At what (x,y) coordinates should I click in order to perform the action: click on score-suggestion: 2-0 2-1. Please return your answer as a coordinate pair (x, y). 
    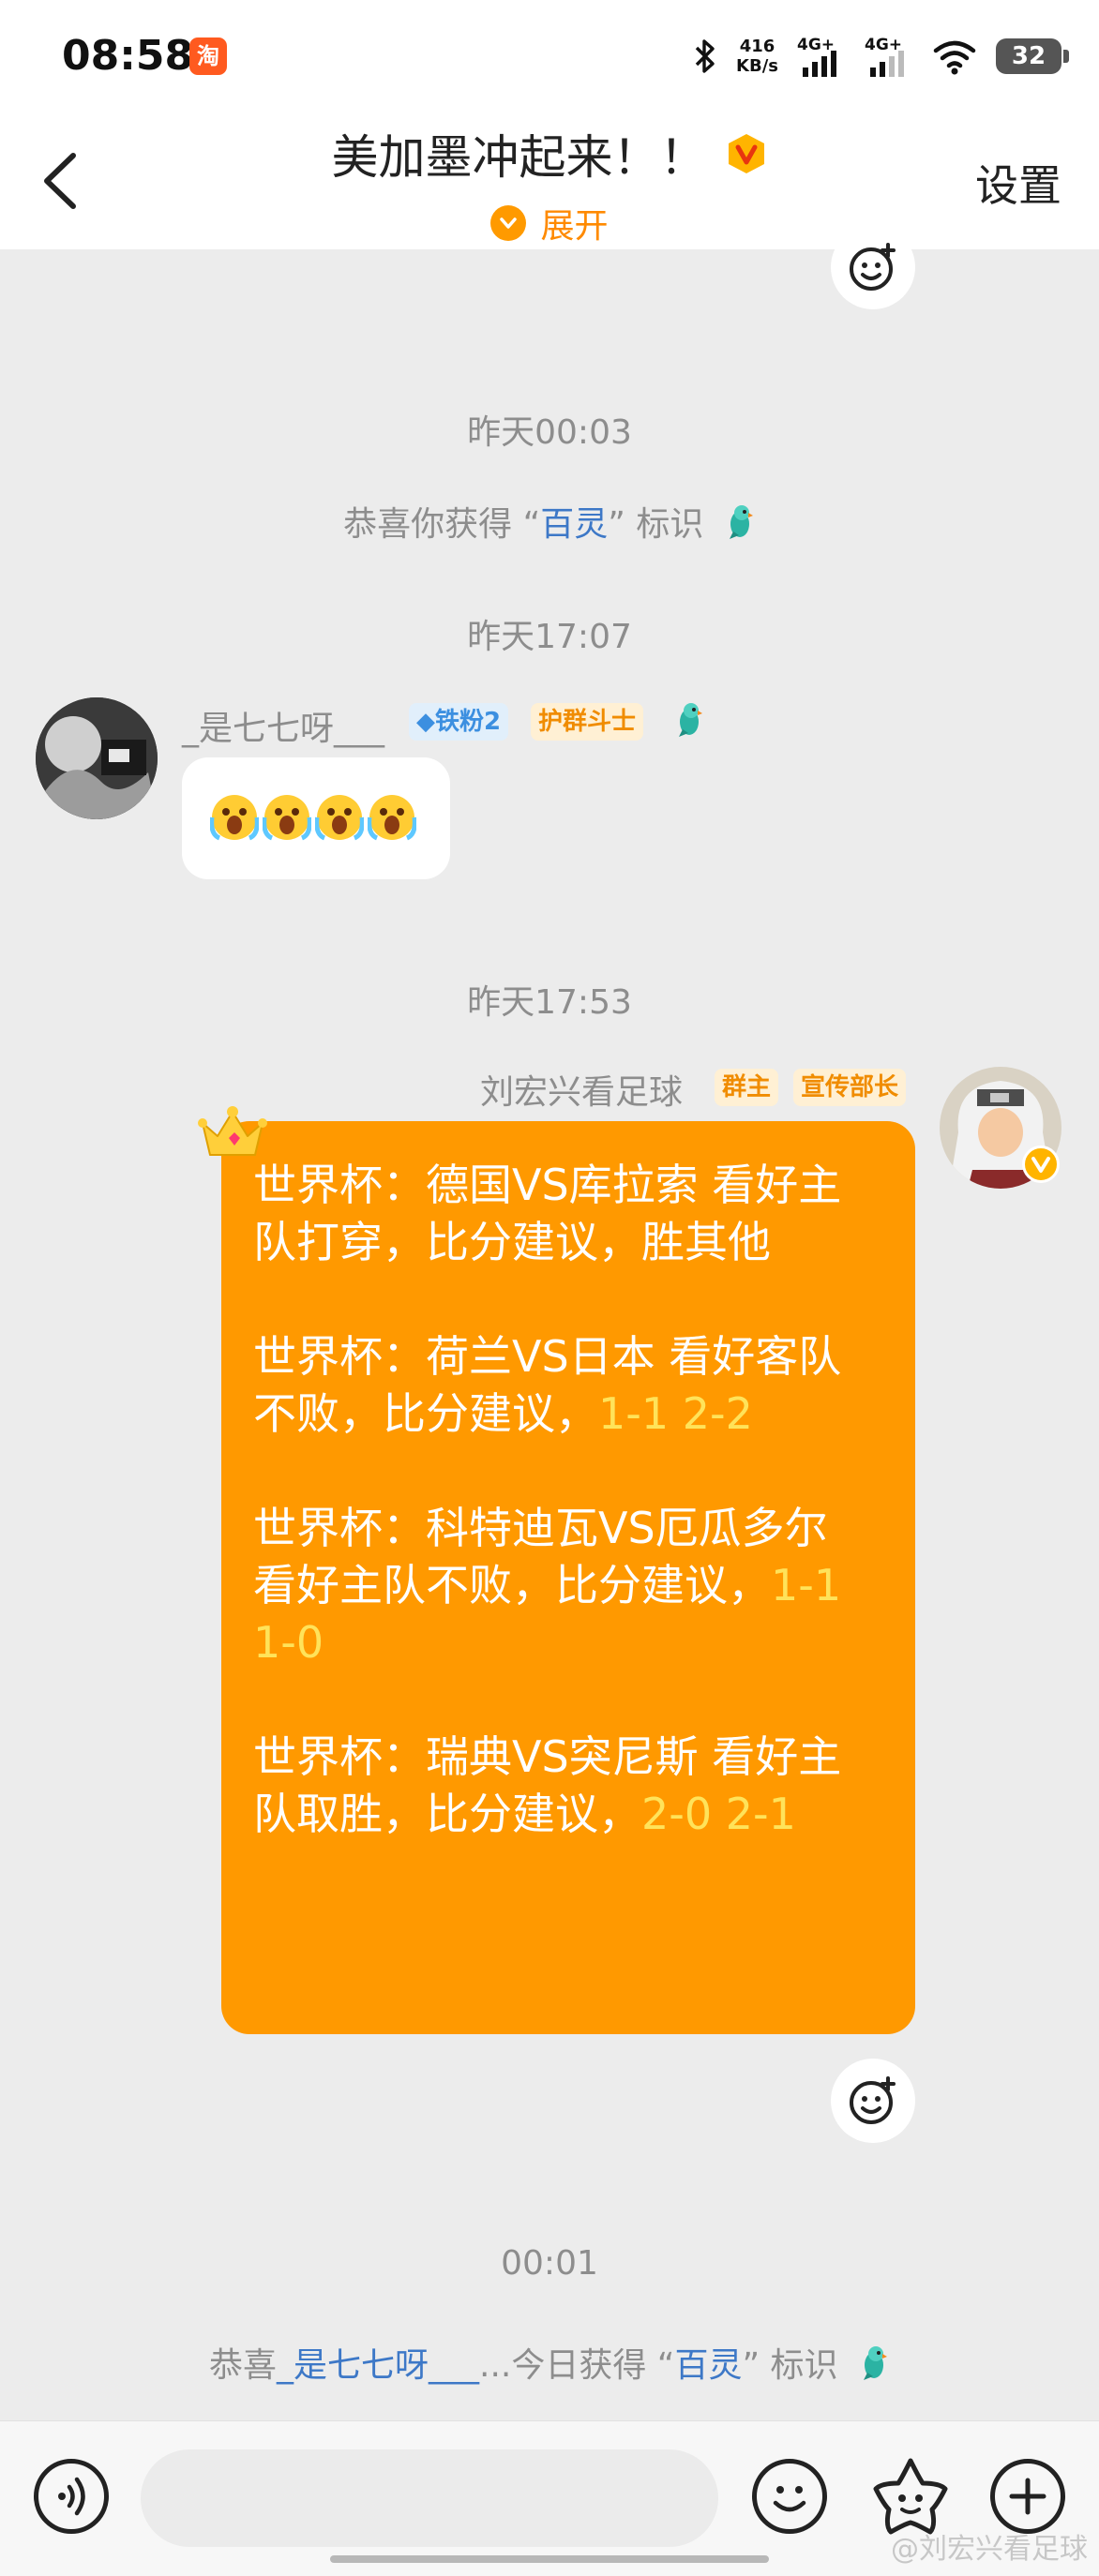
    Looking at the image, I should click on (718, 1814).